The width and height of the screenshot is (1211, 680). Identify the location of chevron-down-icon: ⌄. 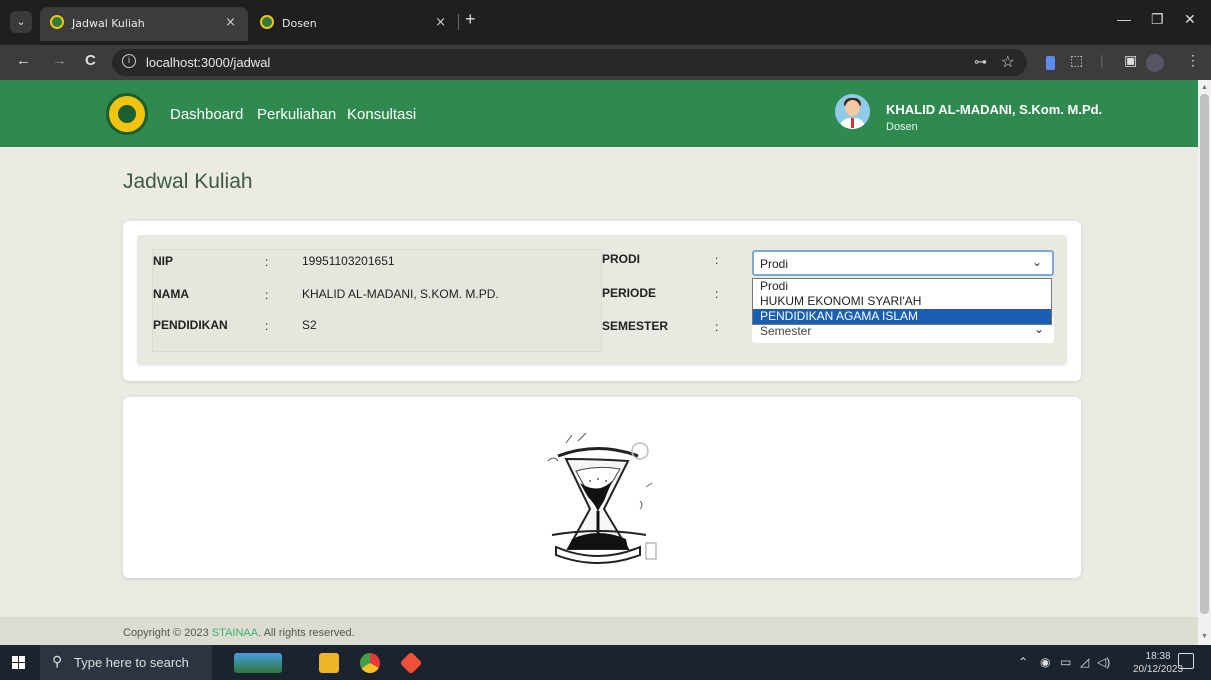
(1036, 262).